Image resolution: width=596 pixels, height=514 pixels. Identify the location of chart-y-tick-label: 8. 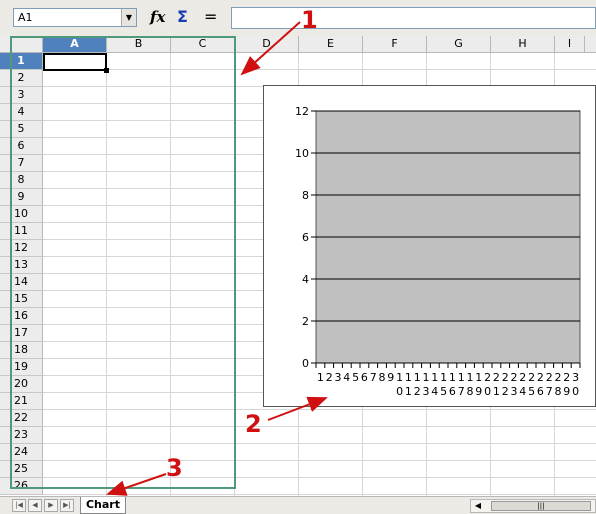
(305, 195).